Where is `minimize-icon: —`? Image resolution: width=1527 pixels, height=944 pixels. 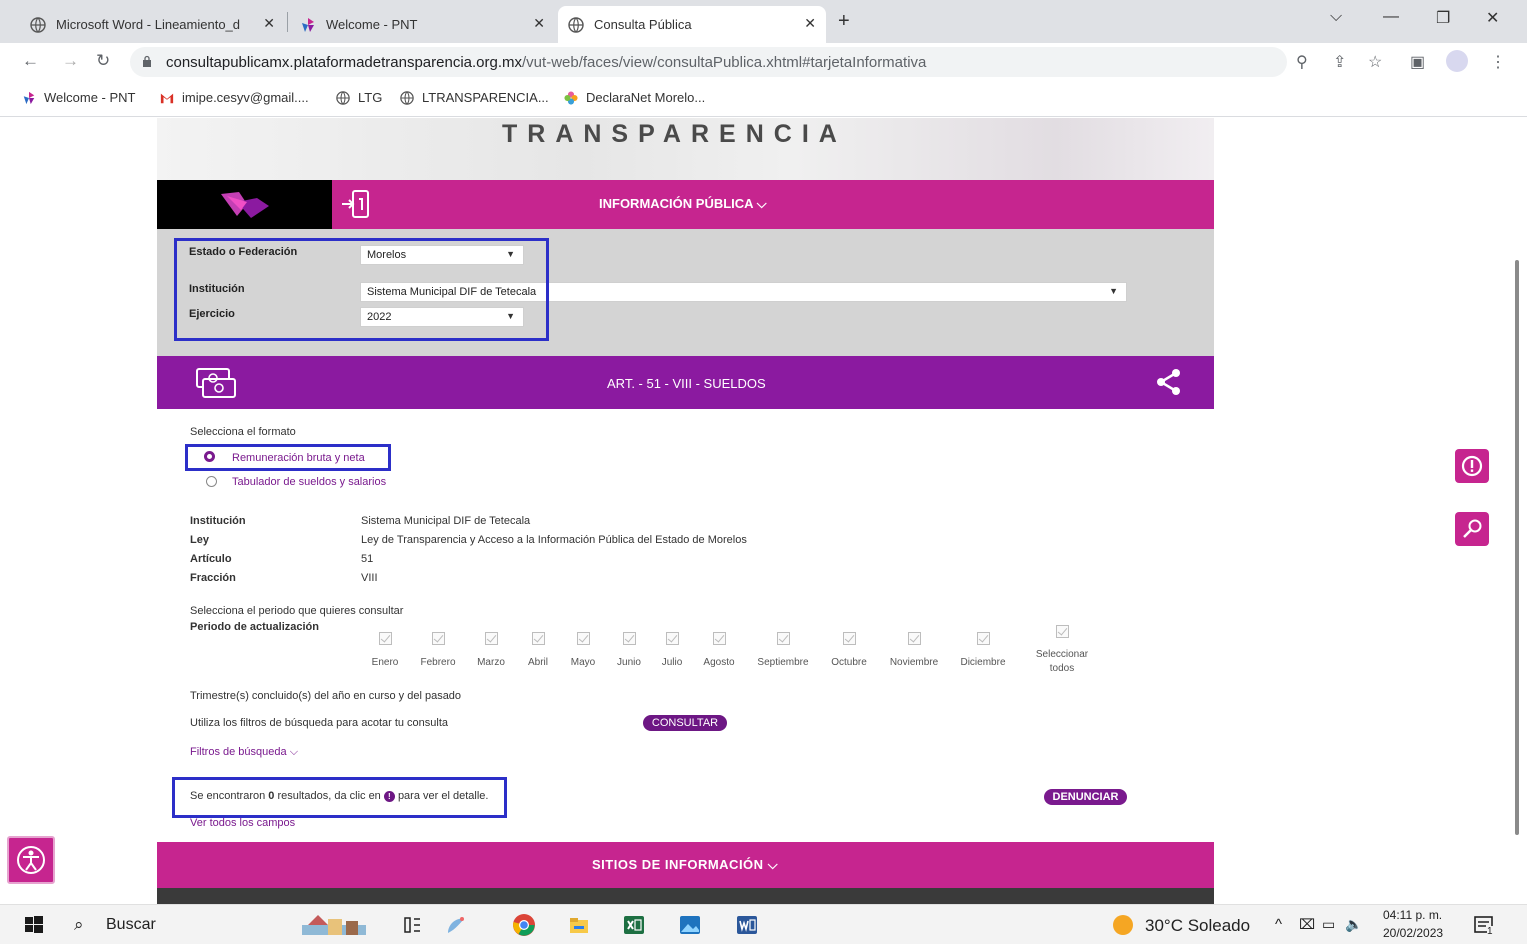 minimize-icon: — is located at coordinates (1391, 17).